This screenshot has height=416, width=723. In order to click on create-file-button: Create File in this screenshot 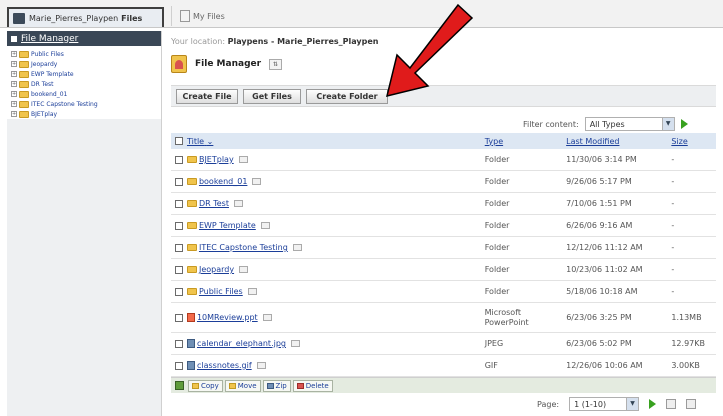, I will do `click(207, 96)`.